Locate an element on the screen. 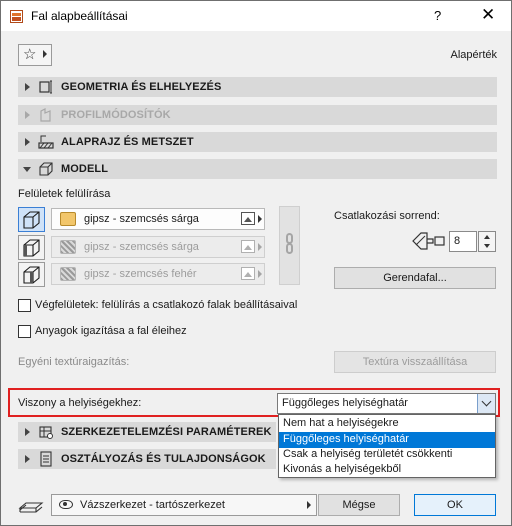  dropdown-option: Kivonás a helyiségekből is located at coordinates (387, 470).